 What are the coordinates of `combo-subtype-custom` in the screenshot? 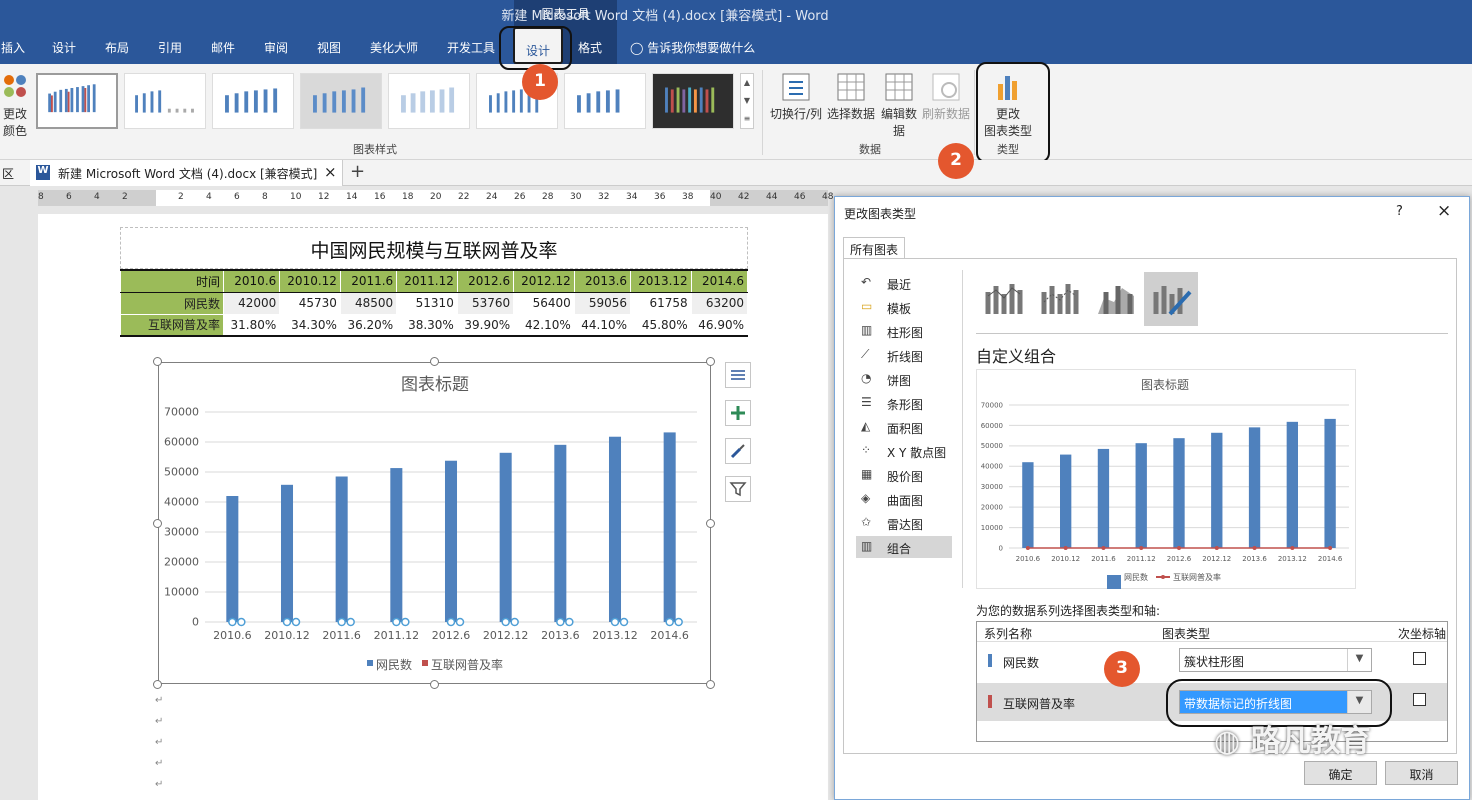 It's located at (1171, 299).